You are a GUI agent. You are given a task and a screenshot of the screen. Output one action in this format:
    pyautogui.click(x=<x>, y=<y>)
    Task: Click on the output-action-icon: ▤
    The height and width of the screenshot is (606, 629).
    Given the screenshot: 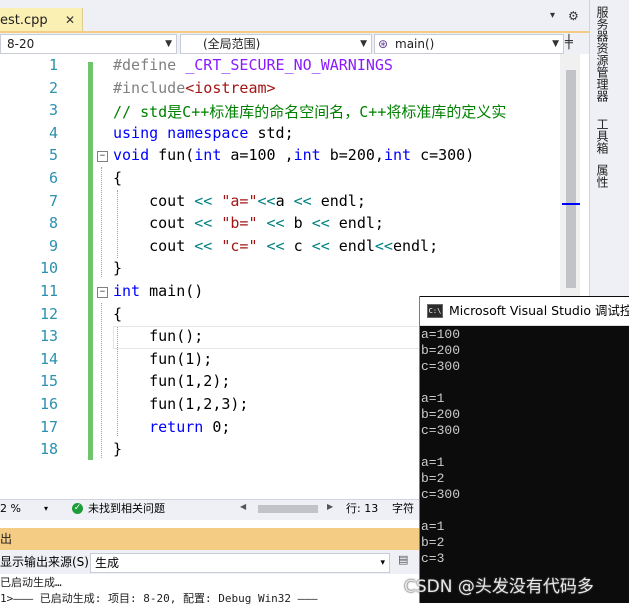 What is the action you would take?
    pyautogui.click(x=408, y=562)
    